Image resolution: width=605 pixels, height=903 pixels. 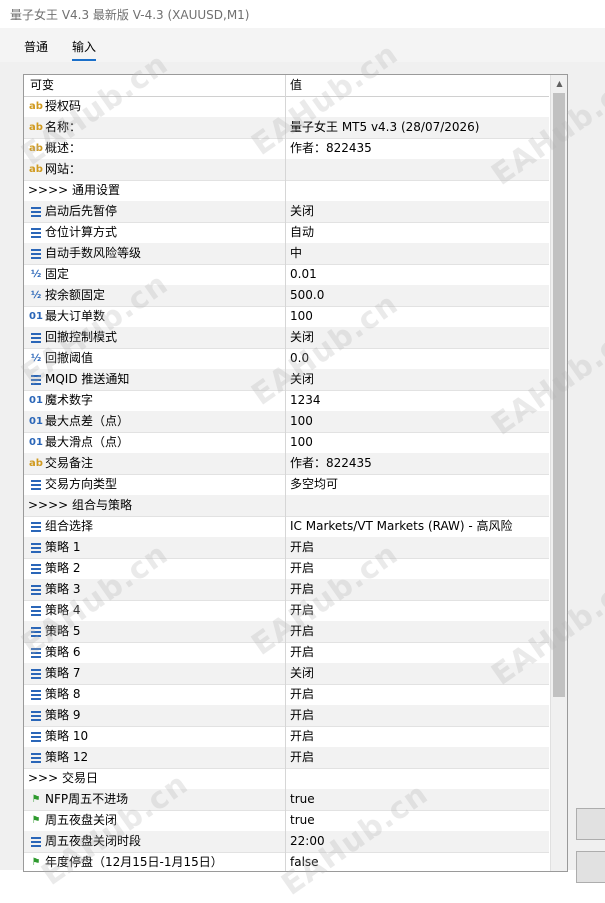 What do you see at coordinates (419, 295) in the screenshot?
I see `param-value: 500.0` at bounding box center [419, 295].